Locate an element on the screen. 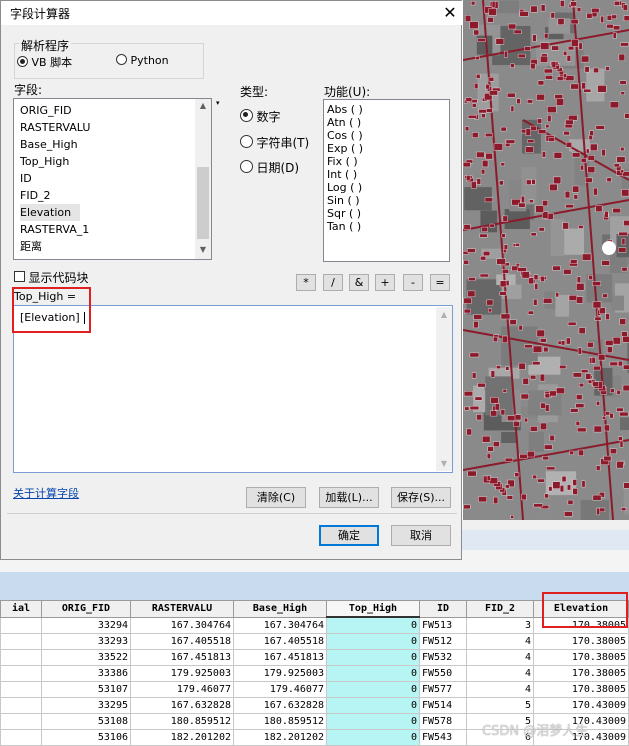 The image size is (629, 746). function-item: Abs ( ) is located at coordinates (345, 109).